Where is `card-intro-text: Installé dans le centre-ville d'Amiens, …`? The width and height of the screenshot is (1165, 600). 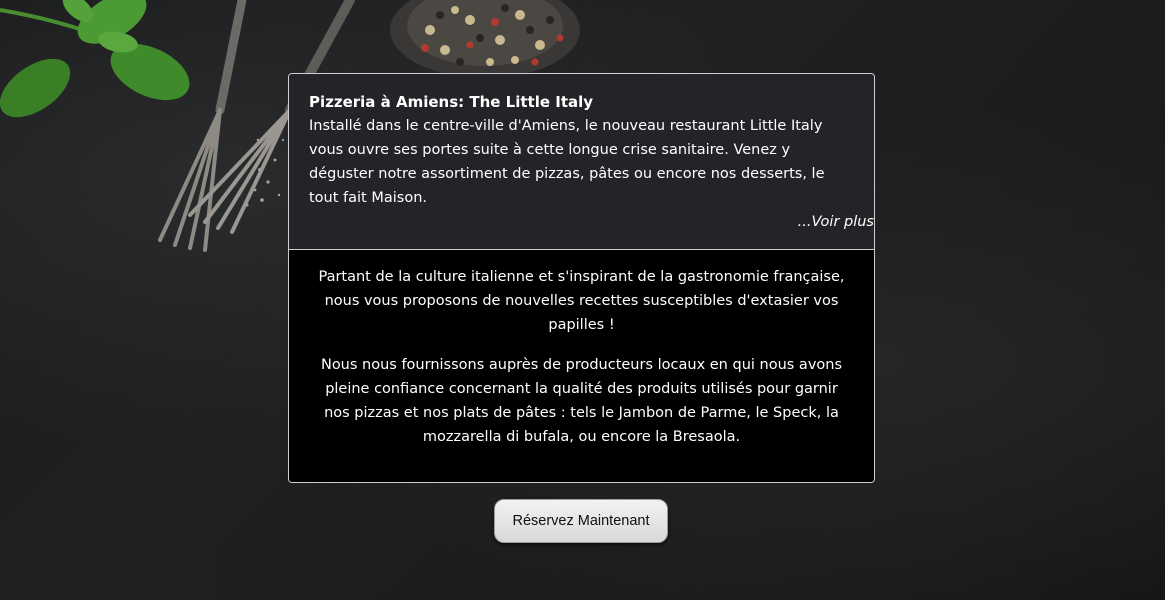
card-intro-text: Installé dans le centre-ville d'Amiens, … is located at coordinates (567, 162).